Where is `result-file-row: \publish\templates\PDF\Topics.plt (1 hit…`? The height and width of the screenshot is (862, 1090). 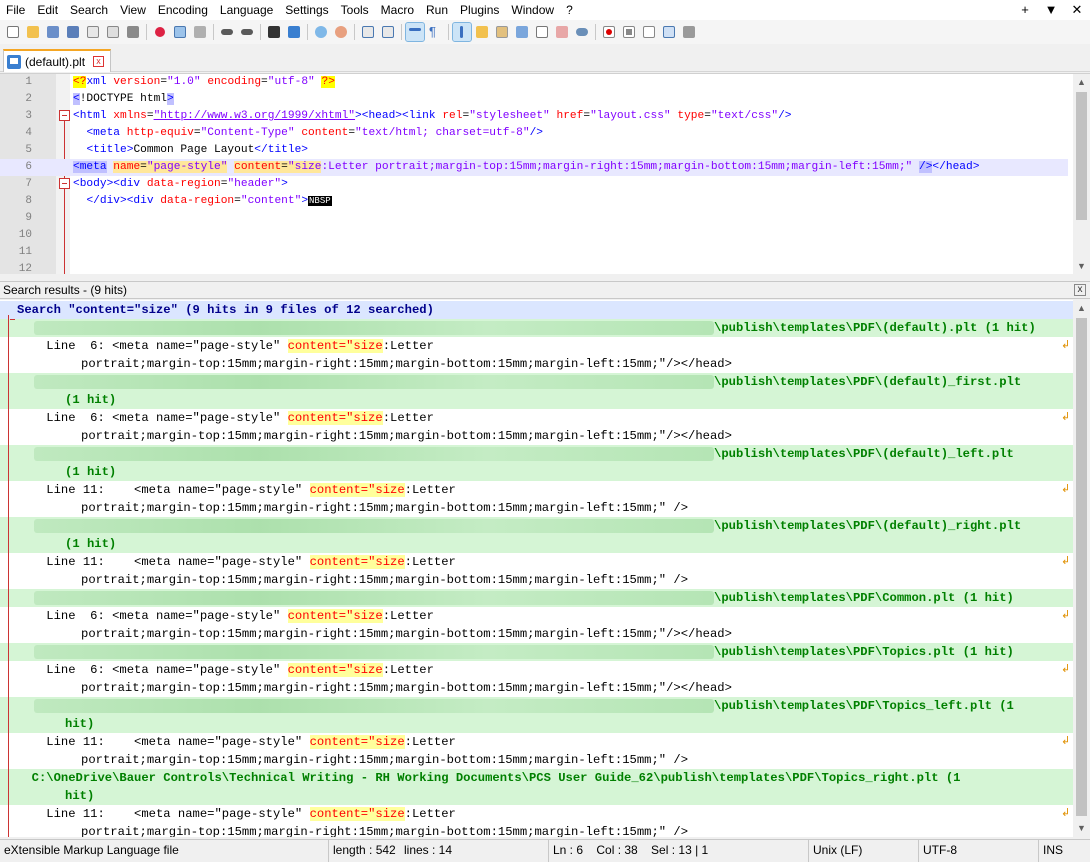
result-file-row: \publish\templates\PDF\Topics.plt (1 hit… is located at coordinates (536, 652).